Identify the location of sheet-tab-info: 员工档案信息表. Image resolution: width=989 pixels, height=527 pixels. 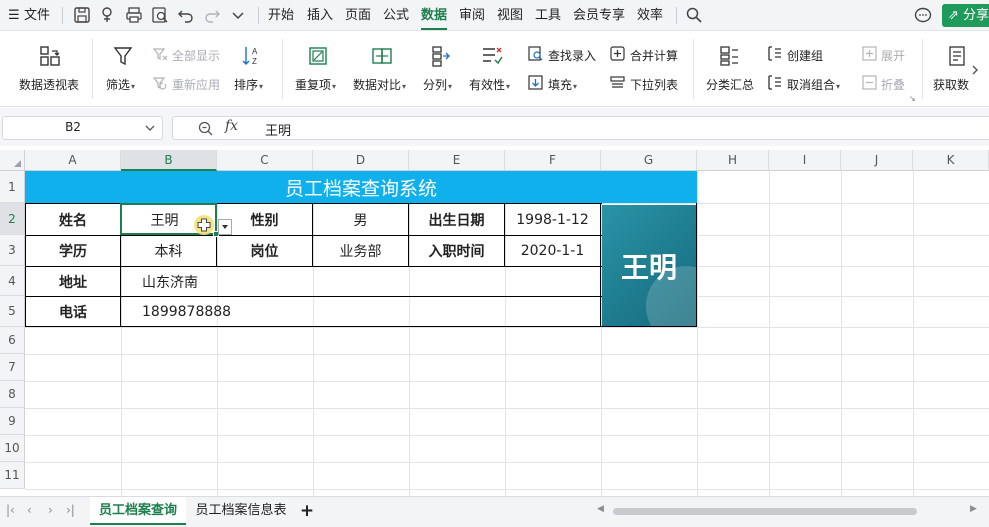
(241, 511).